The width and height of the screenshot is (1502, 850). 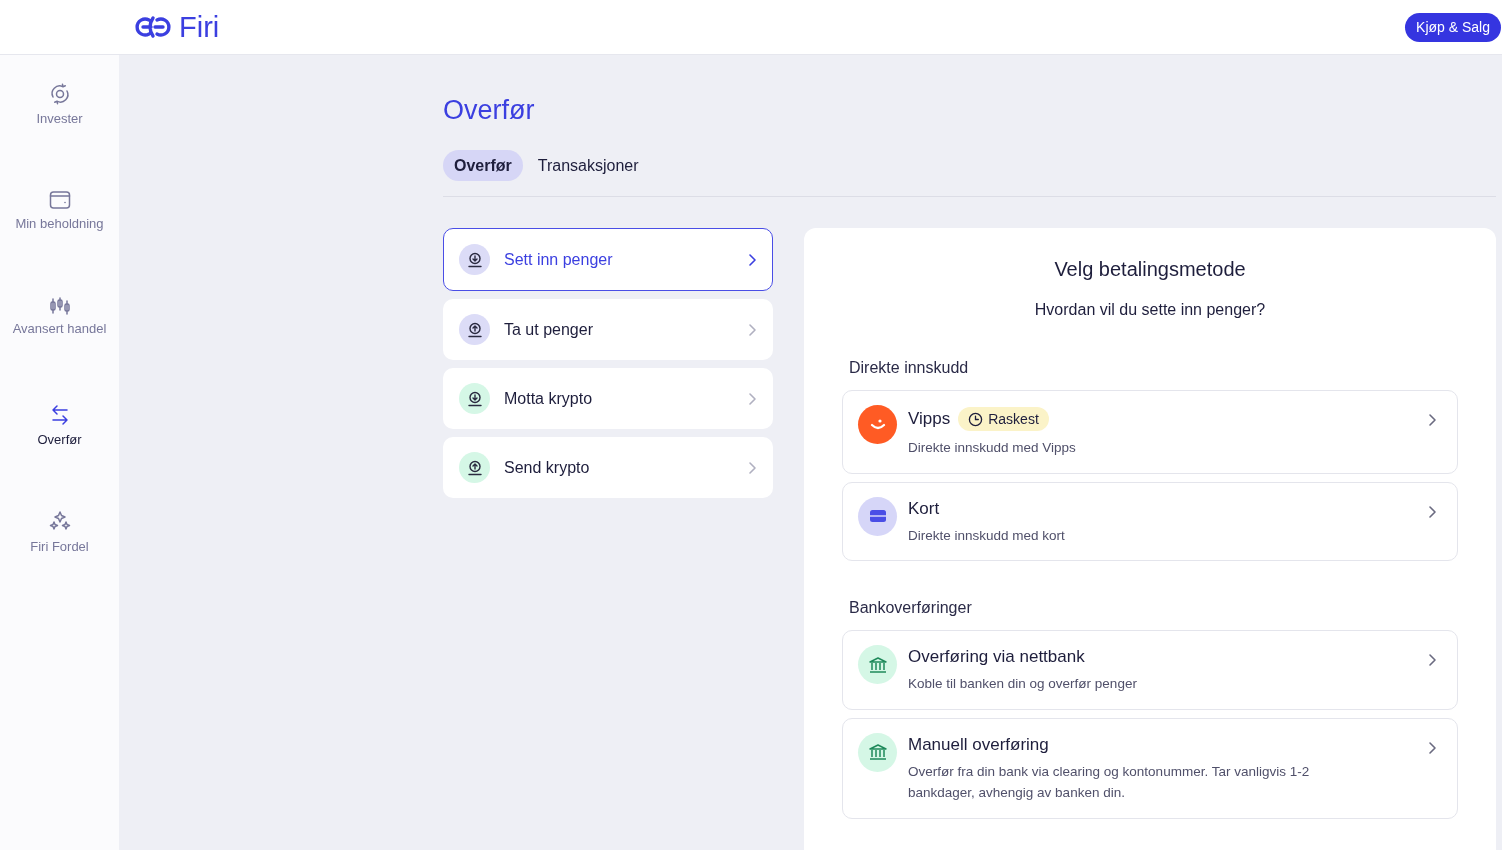 What do you see at coordinates (59, 564) in the screenshot?
I see `sidebar-item: Firi Fordel` at bounding box center [59, 564].